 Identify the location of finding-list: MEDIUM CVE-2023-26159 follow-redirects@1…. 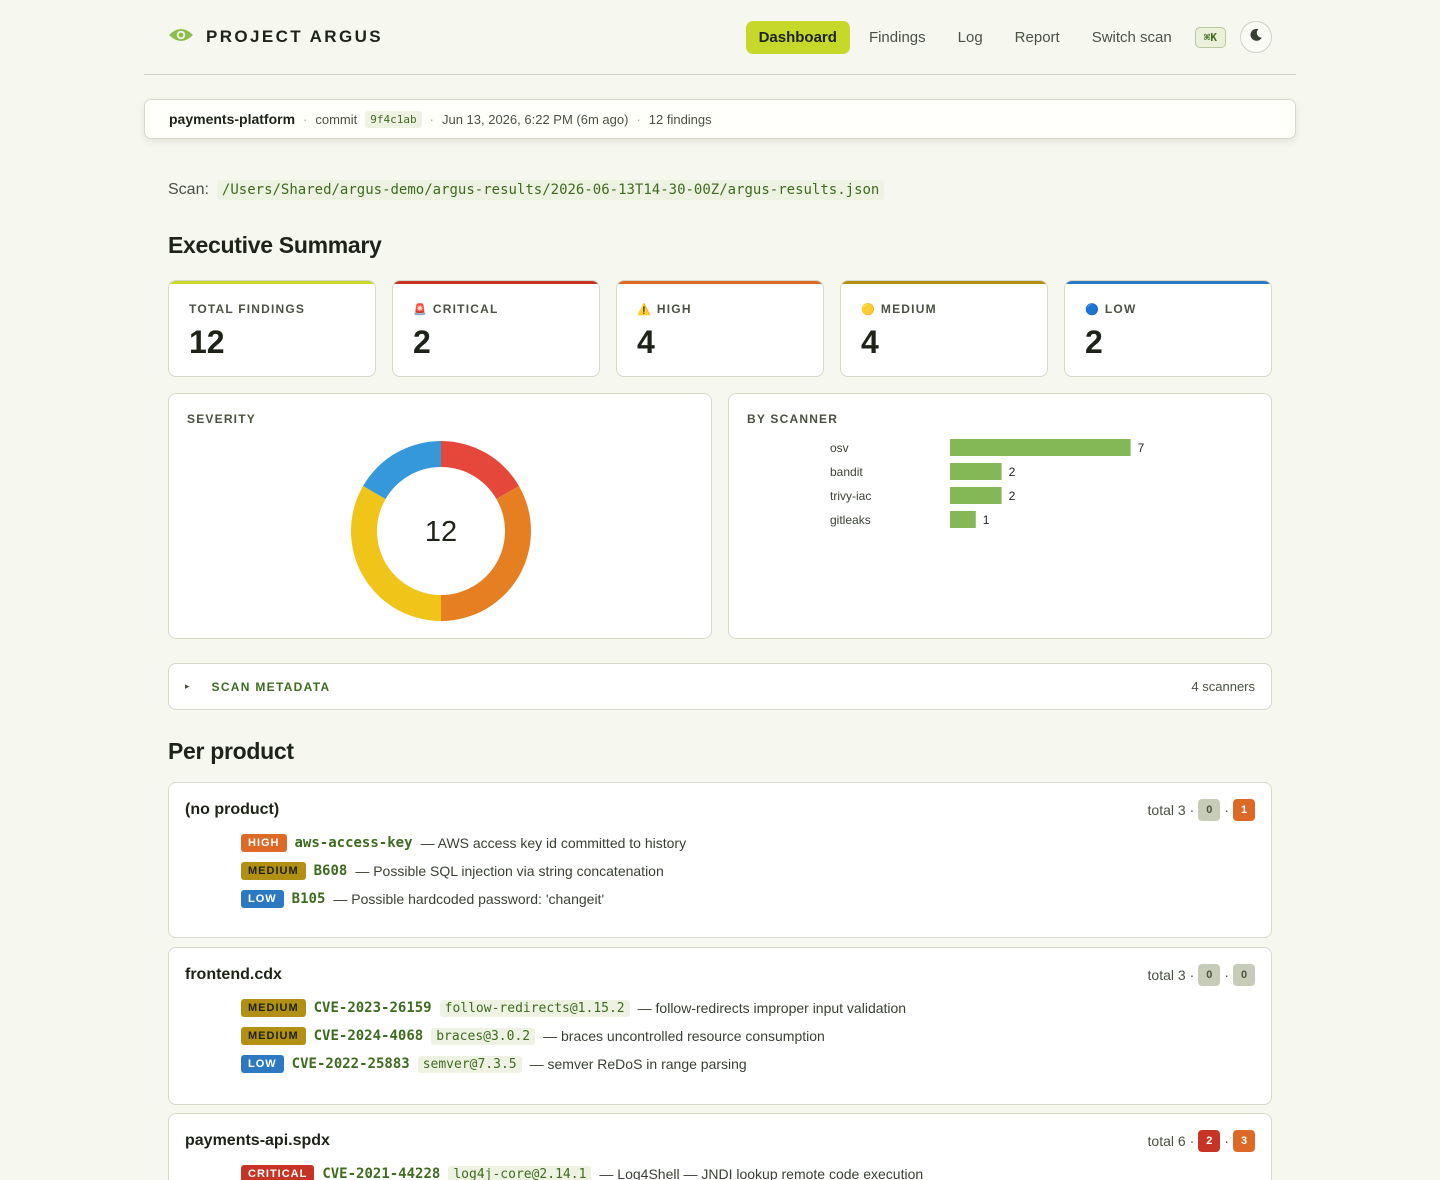
(720, 1036).